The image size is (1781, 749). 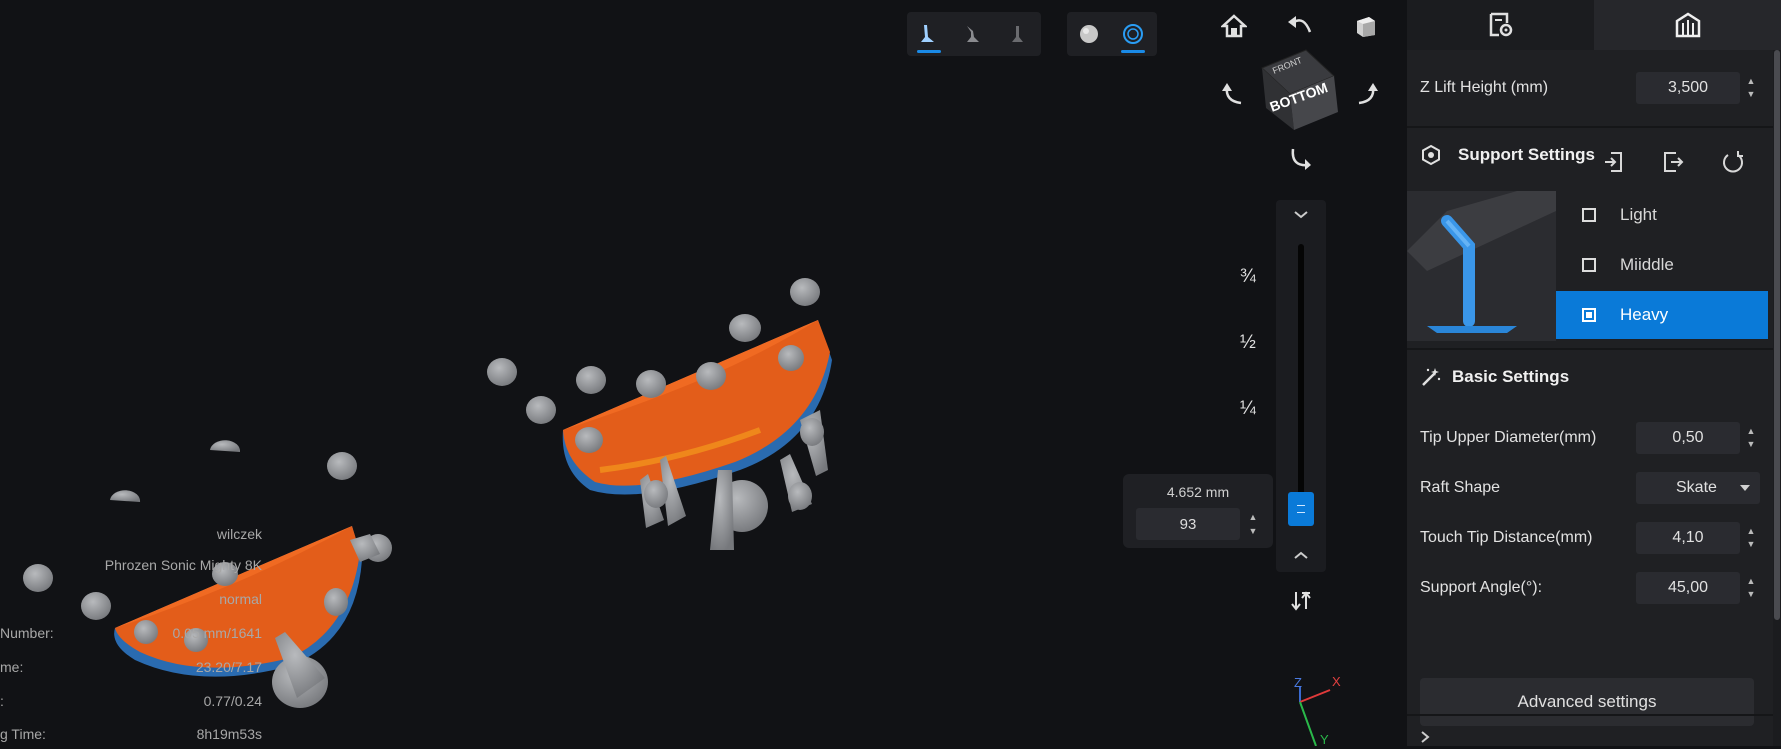 I want to click on rotate-down-icon, so click(x=1301, y=159).